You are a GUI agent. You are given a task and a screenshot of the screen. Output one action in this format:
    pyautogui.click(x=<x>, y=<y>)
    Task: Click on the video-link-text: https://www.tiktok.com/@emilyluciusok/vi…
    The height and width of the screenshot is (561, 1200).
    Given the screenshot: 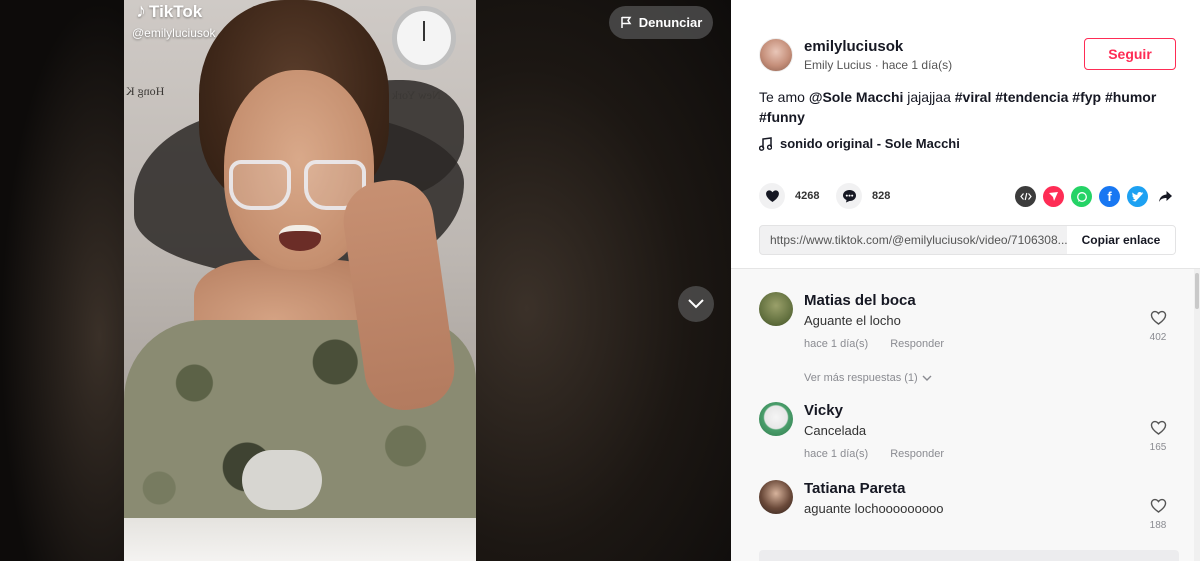 What is the action you would take?
    pyautogui.click(x=913, y=240)
    